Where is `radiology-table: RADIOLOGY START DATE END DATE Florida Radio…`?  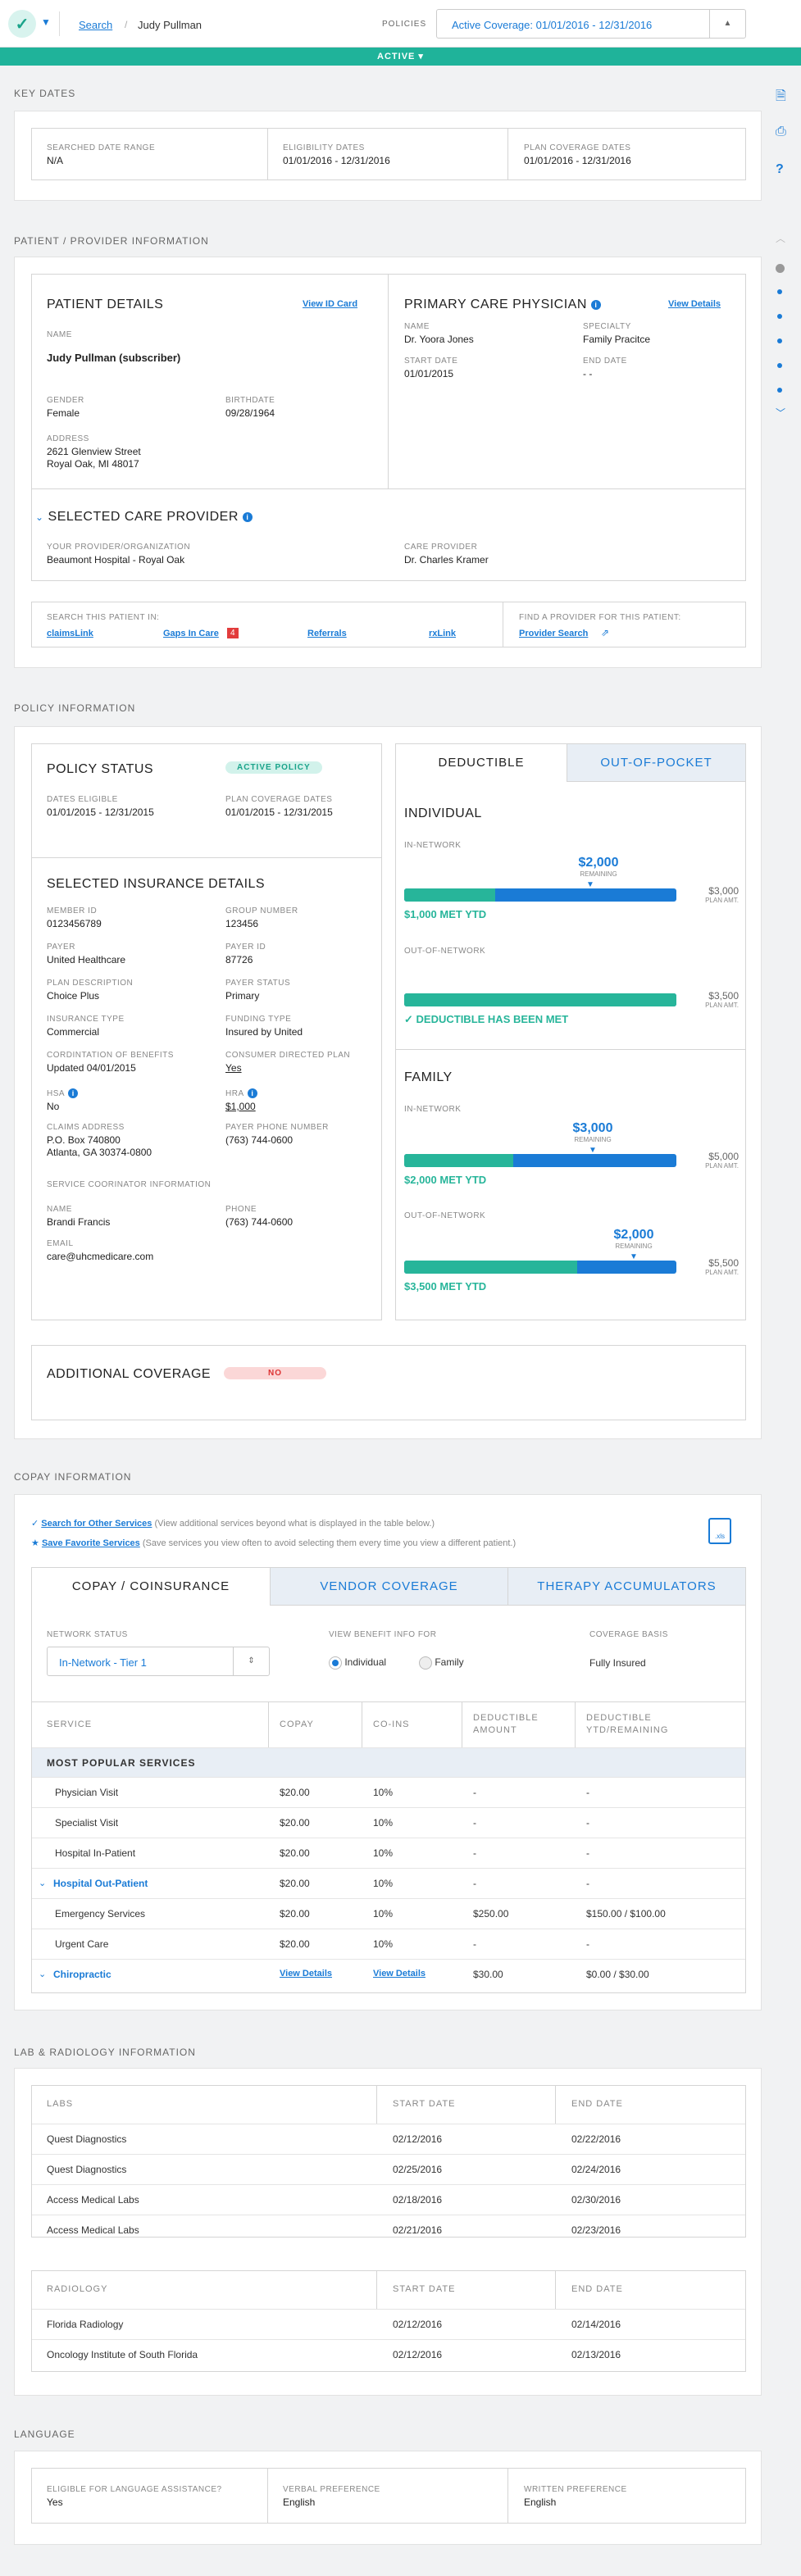 radiology-table: RADIOLOGY START DATE END DATE Florida Radio… is located at coordinates (389, 2321).